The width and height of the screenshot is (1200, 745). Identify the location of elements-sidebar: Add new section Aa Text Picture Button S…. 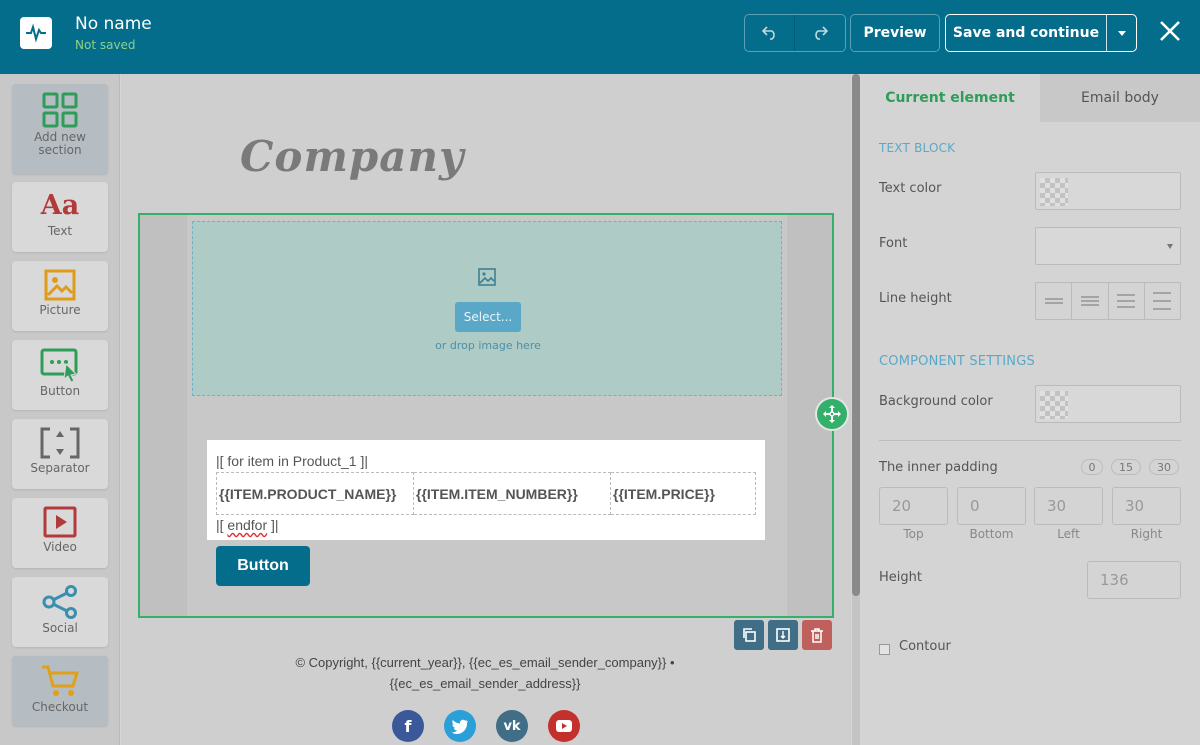
(60, 409).